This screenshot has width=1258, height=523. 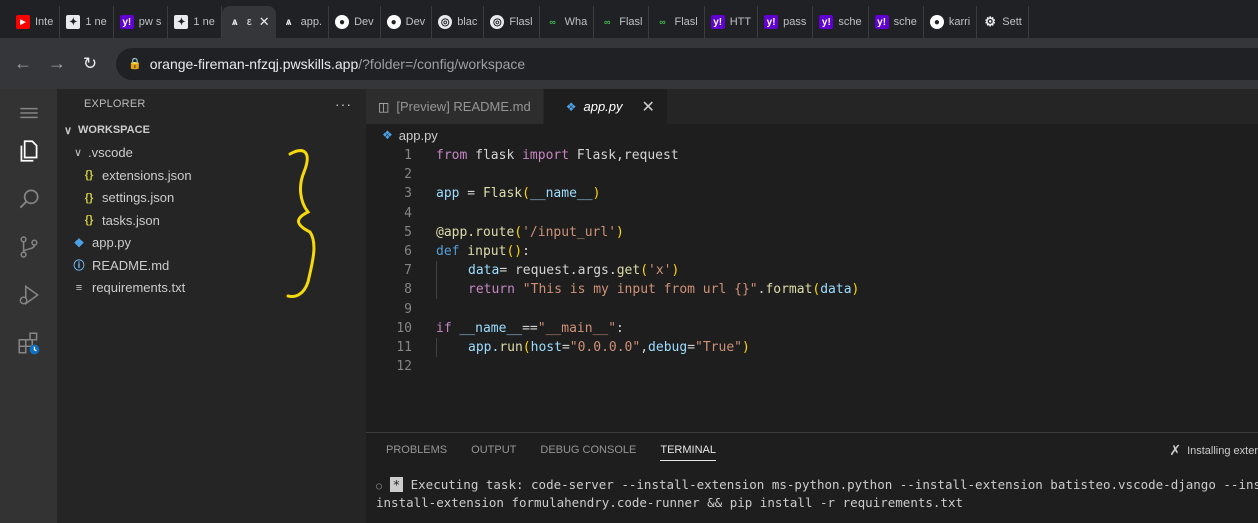 What do you see at coordinates (812, 271) in the screenshot?
I see `code-line: 7 data= request.args.get('x')` at bounding box center [812, 271].